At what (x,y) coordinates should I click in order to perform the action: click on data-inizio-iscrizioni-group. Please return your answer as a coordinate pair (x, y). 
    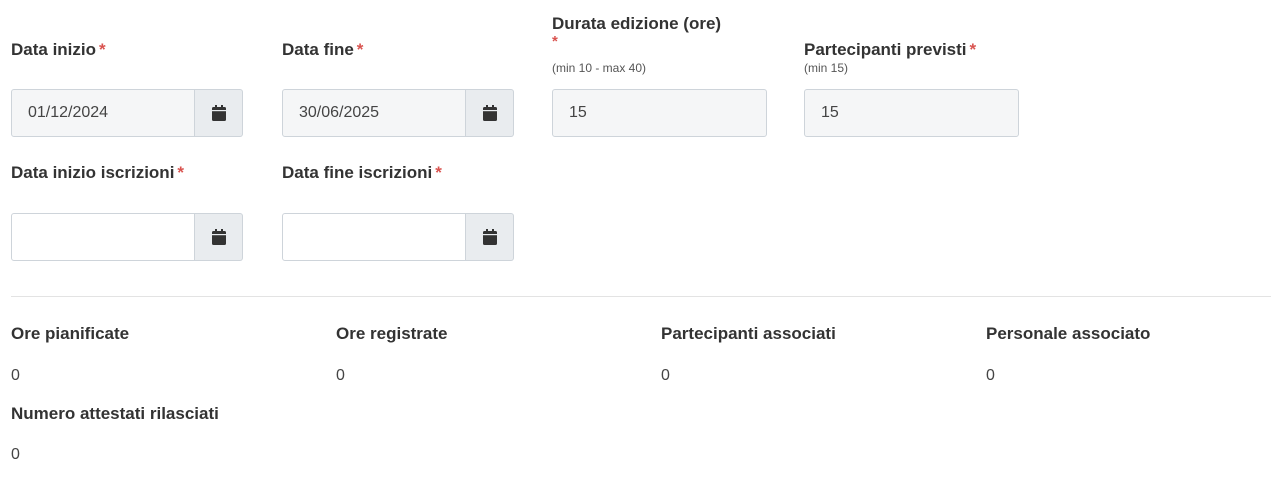
    Looking at the image, I should click on (127, 237).